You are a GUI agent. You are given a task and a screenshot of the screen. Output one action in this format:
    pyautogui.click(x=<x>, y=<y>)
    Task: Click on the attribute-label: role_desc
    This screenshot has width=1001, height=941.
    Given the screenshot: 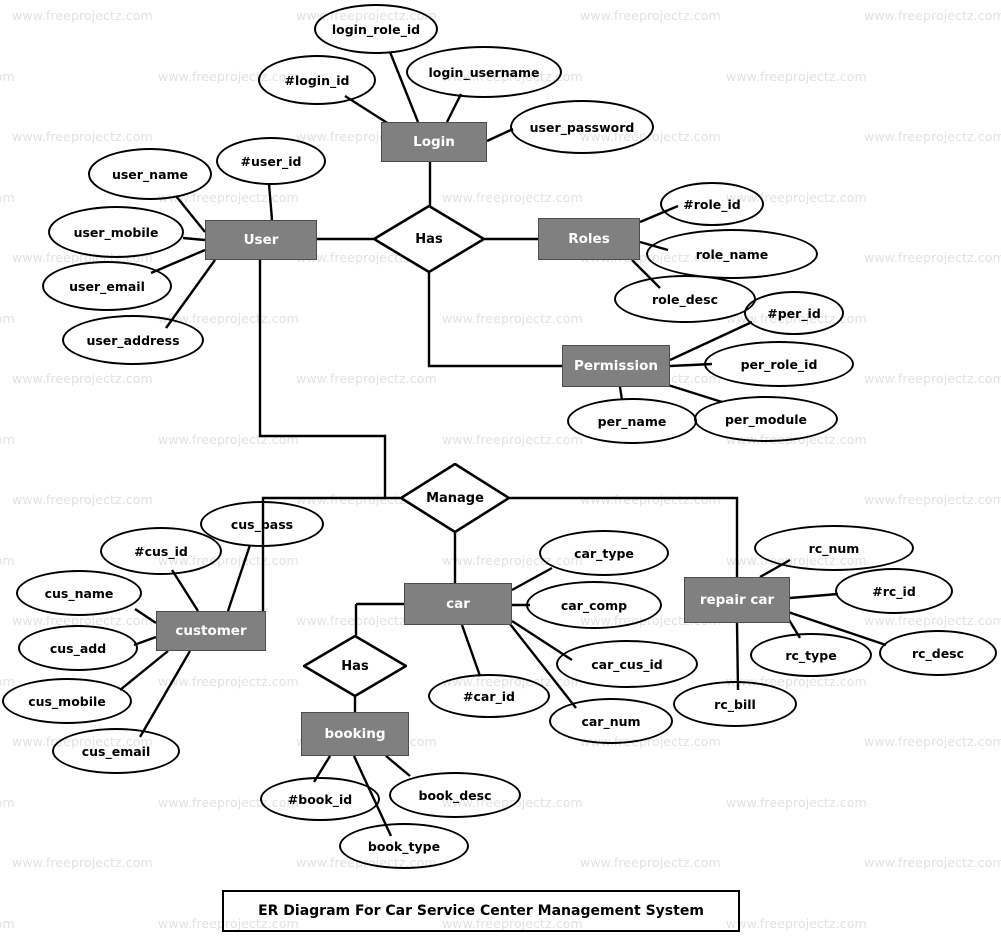 What is the action you would take?
    pyautogui.click(x=685, y=299)
    